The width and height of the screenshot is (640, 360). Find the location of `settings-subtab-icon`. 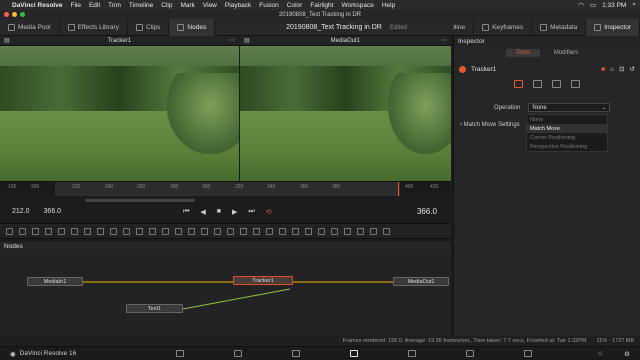

settings-subtab-icon is located at coordinates (575, 84).